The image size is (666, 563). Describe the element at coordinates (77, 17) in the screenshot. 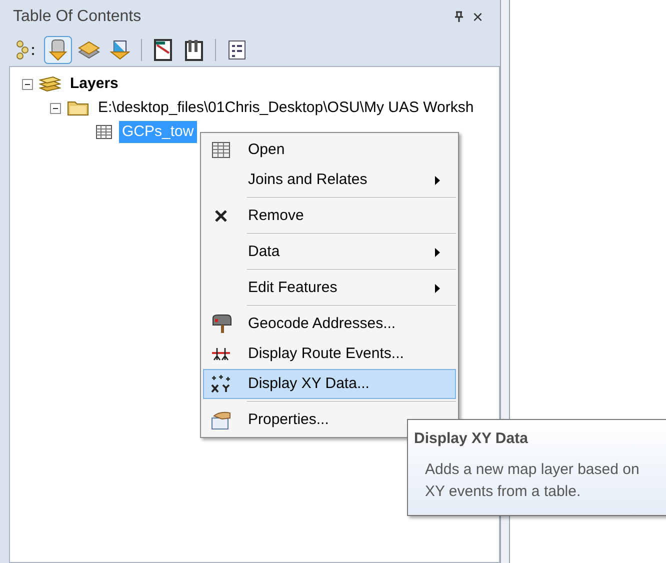

I see `panel-title: Table Of Contents` at that location.